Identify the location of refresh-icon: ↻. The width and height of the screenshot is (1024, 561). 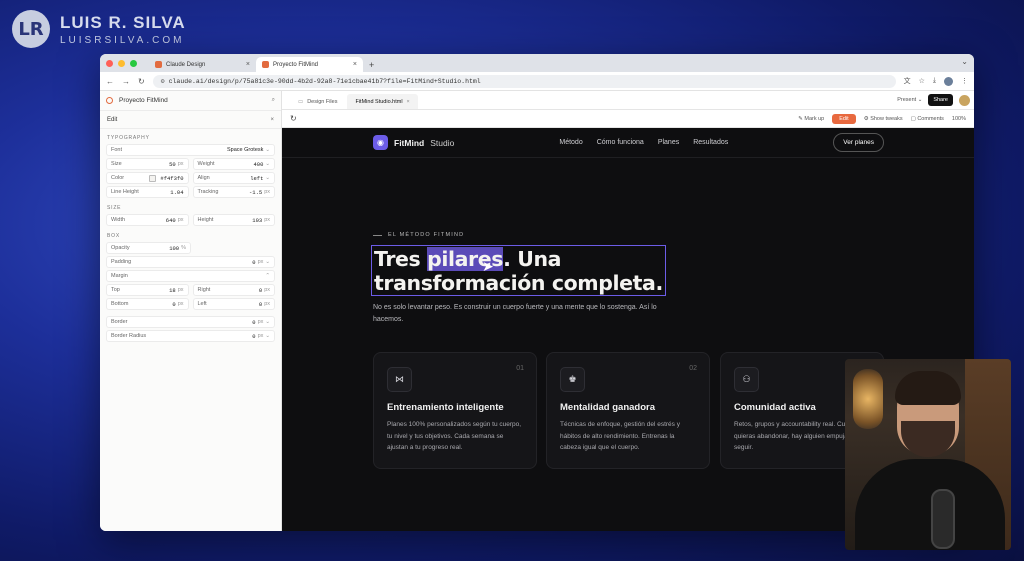
(293, 118).